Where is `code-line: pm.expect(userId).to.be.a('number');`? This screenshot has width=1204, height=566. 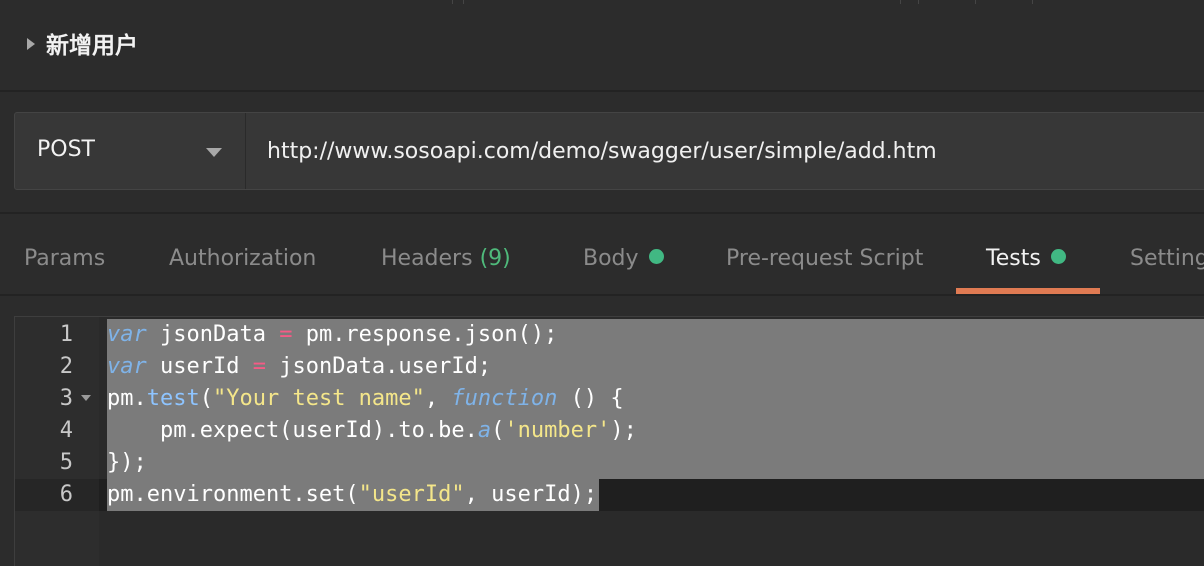 code-line: pm.expect(userId).to.be.a('number'); is located at coordinates (372, 431).